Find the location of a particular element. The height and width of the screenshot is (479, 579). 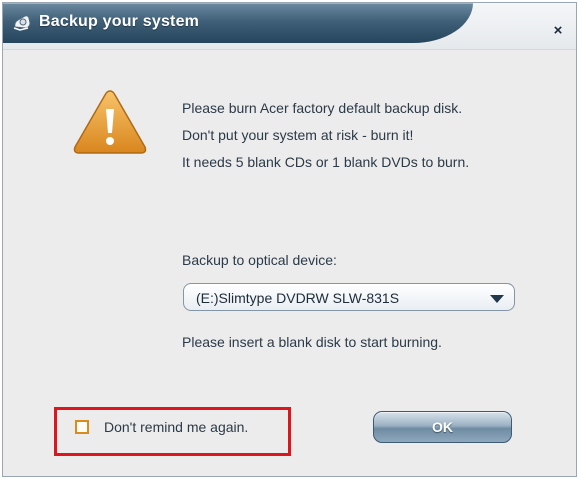

dropdown-arrow-icon is located at coordinates (497, 299).